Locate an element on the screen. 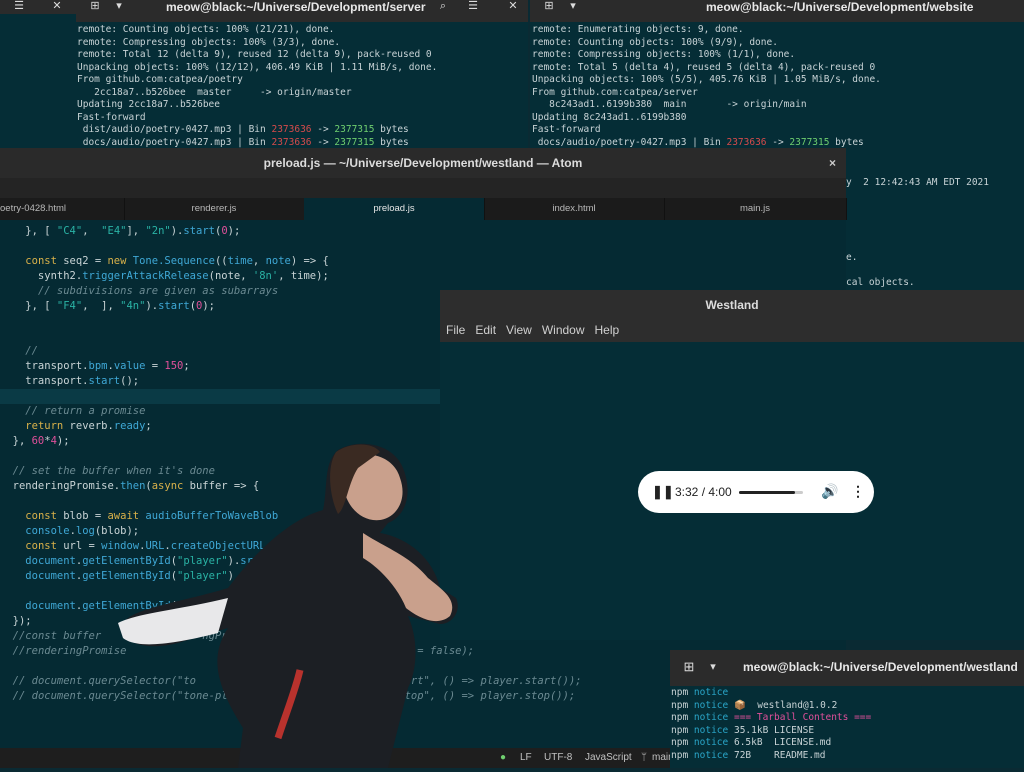 The image size is (1024, 772). close-icon: × is located at coordinates (832, 163).